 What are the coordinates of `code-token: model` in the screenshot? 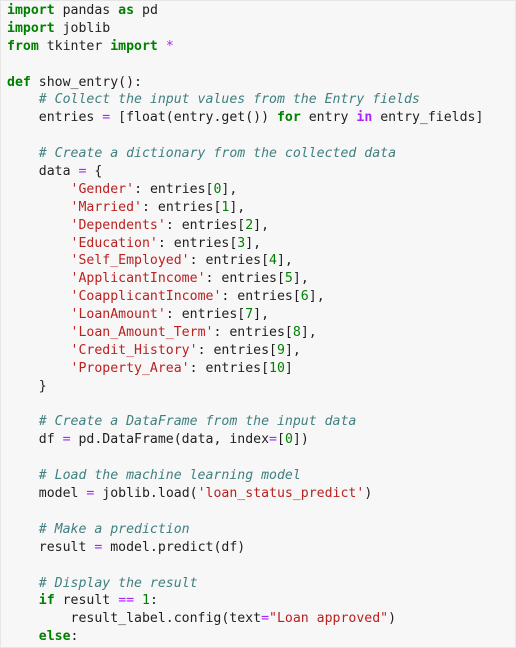 It's located at (47, 494).